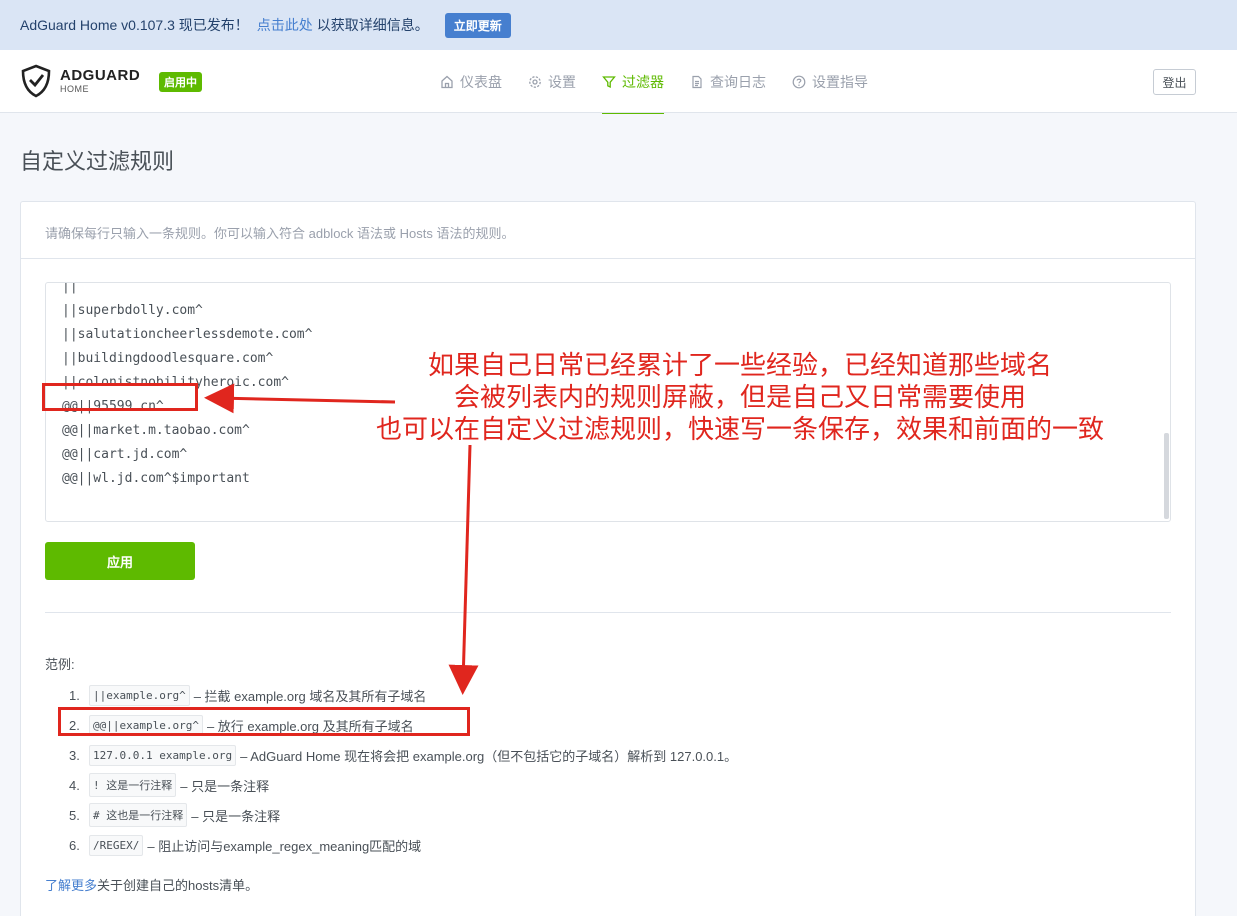  I want to click on nav-dashboard: 仪表盘, so click(471, 81).